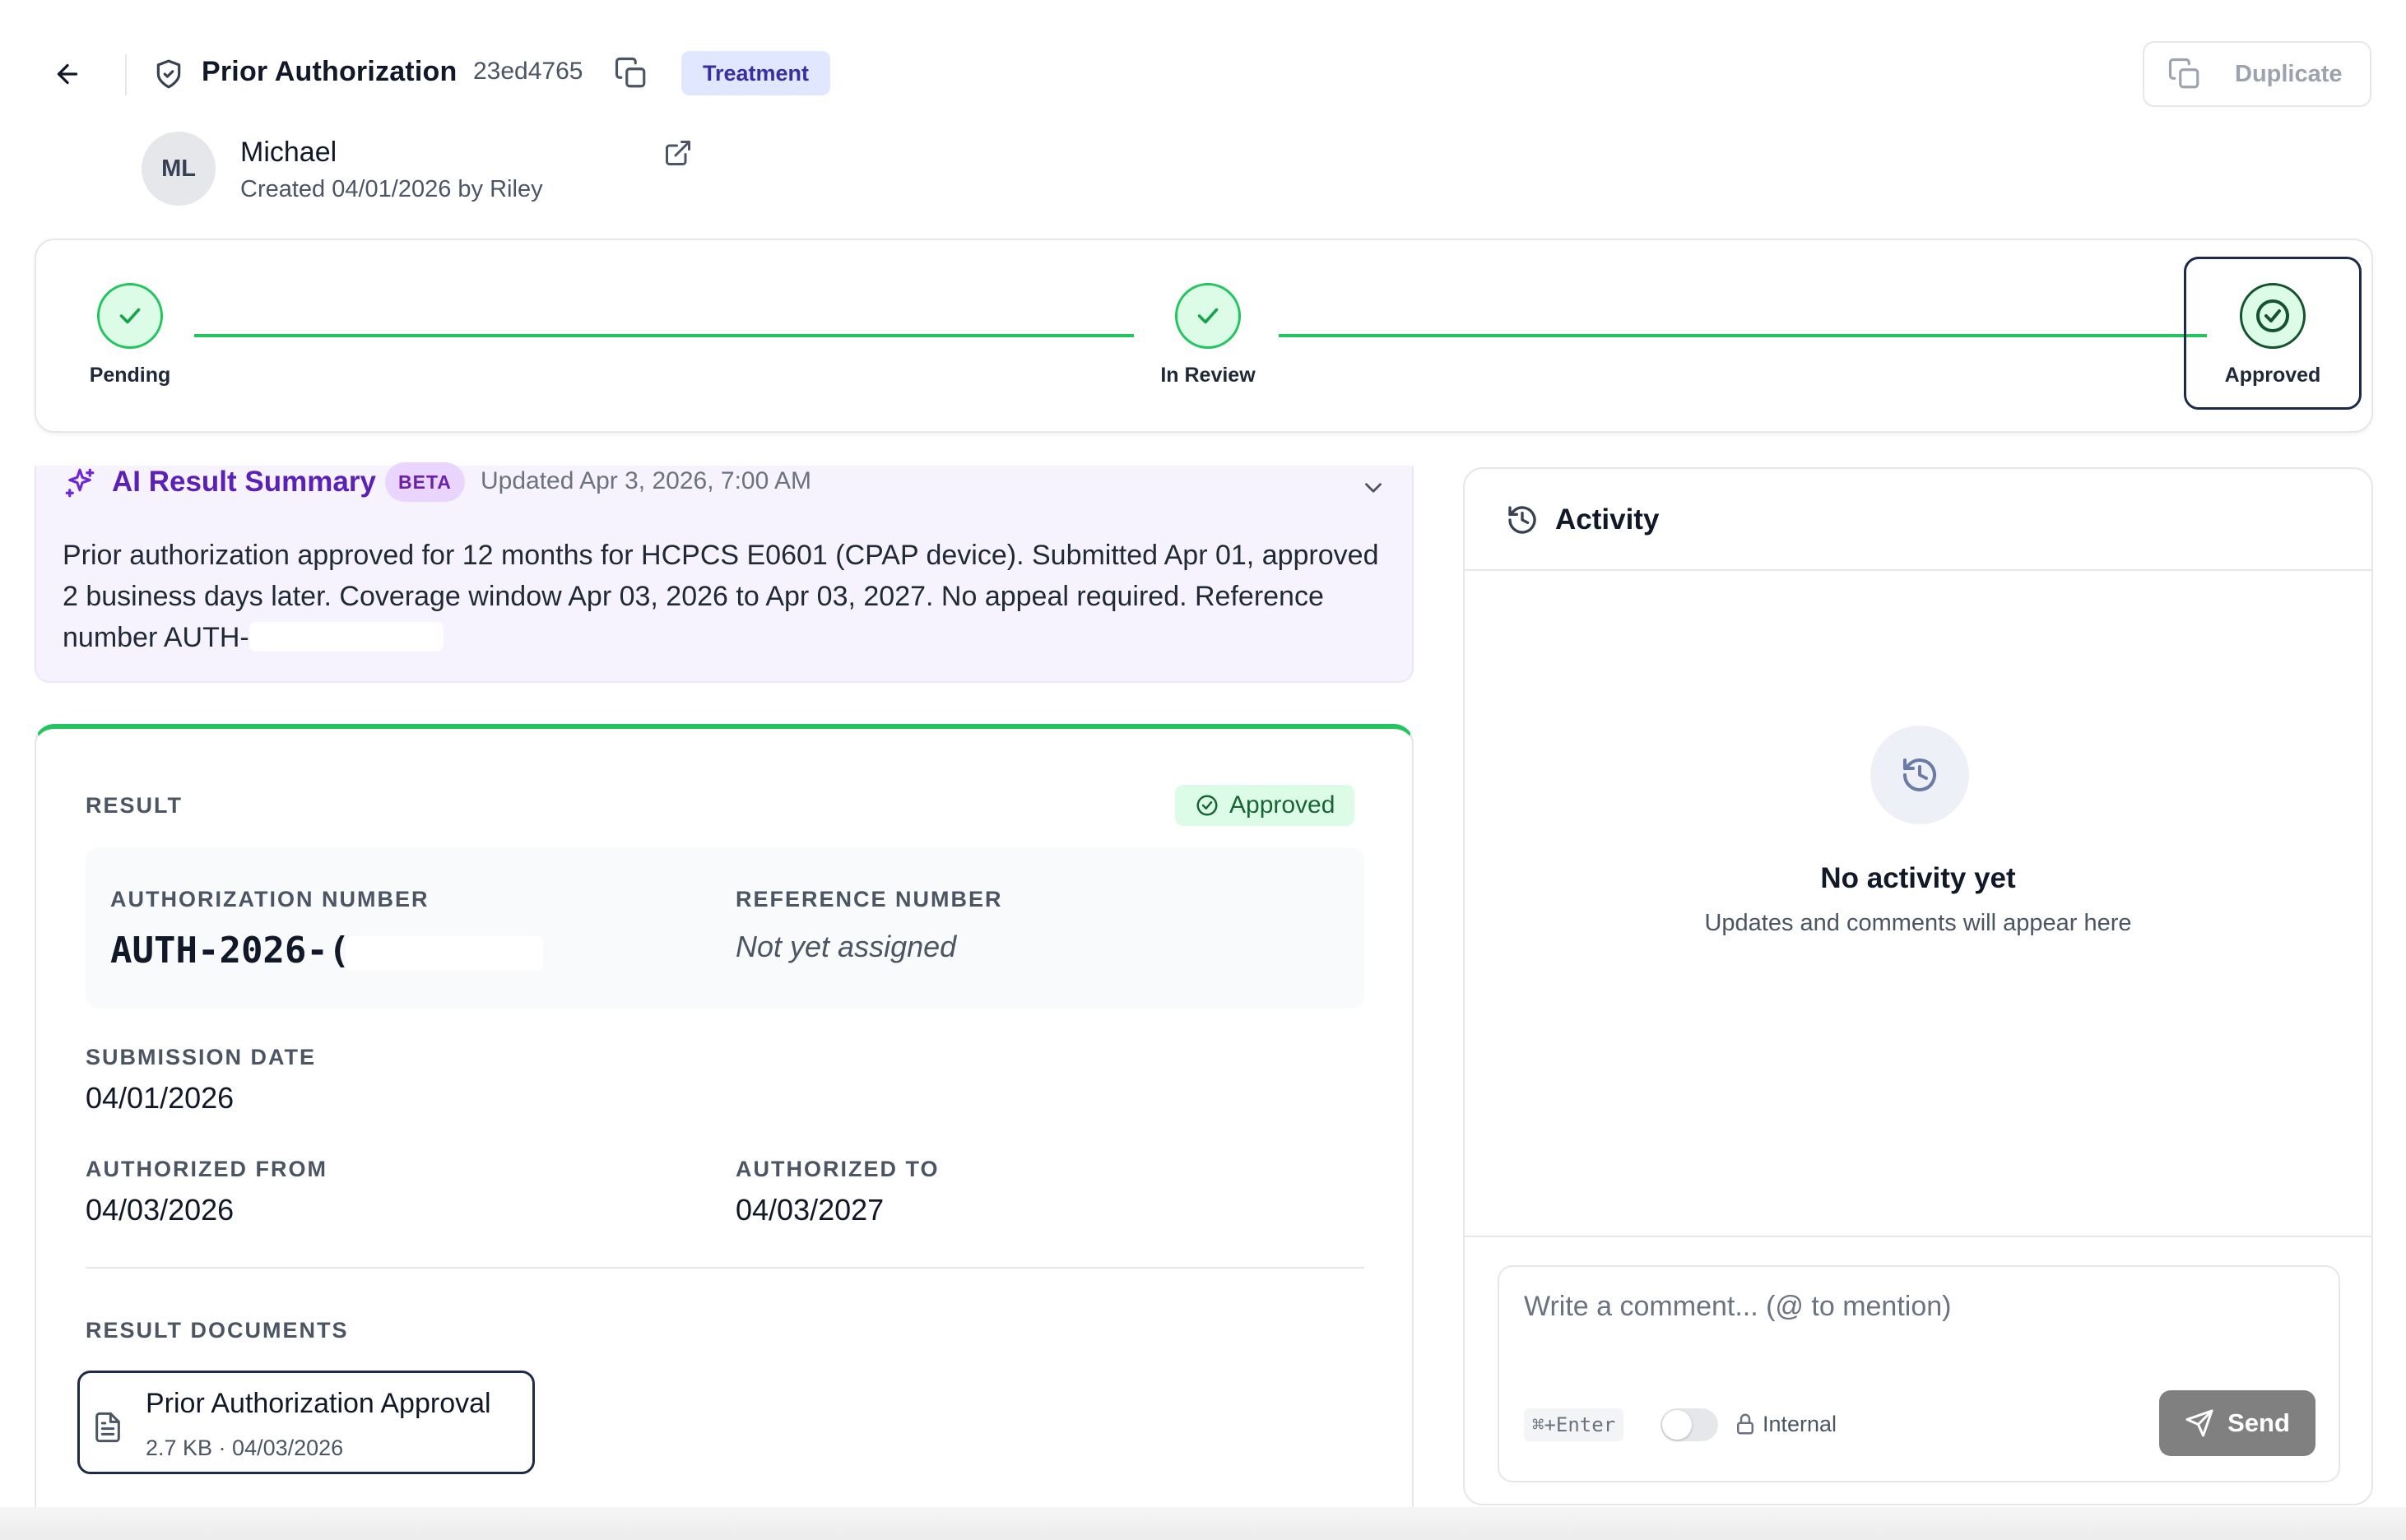 The width and height of the screenshot is (2406, 1540). What do you see at coordinates (270, 899) in the screenshot?
I see `authorization-number-label: AUTHORIZATION NUMBER` at bounding box center [270, 899].